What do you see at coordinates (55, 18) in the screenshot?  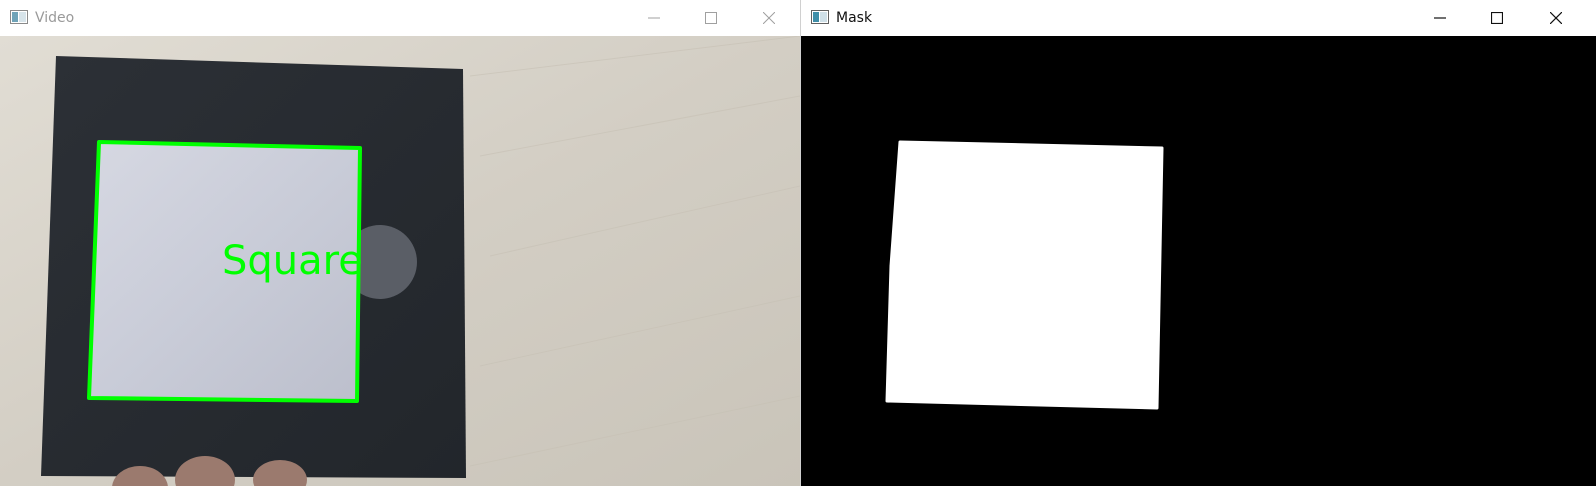 I see `window-title: Video` at bounding box center [55, 18].